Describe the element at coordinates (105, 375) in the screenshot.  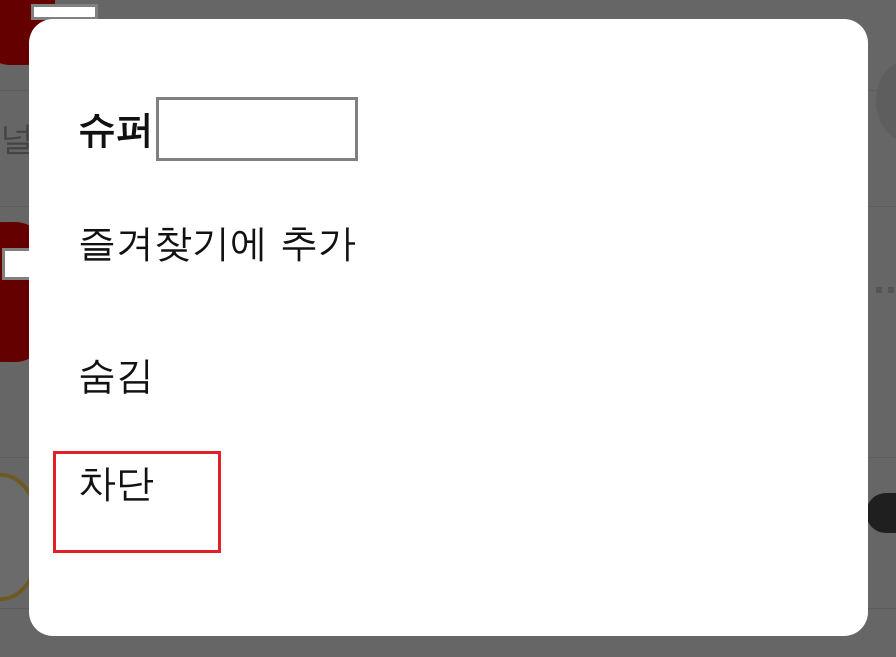
I see `menu-item: 숨김` at that location.